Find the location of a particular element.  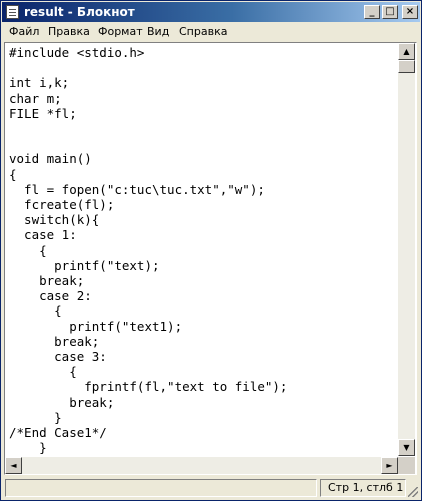

scroll-up-icon: ▲ is located at coordinates (406, 51).